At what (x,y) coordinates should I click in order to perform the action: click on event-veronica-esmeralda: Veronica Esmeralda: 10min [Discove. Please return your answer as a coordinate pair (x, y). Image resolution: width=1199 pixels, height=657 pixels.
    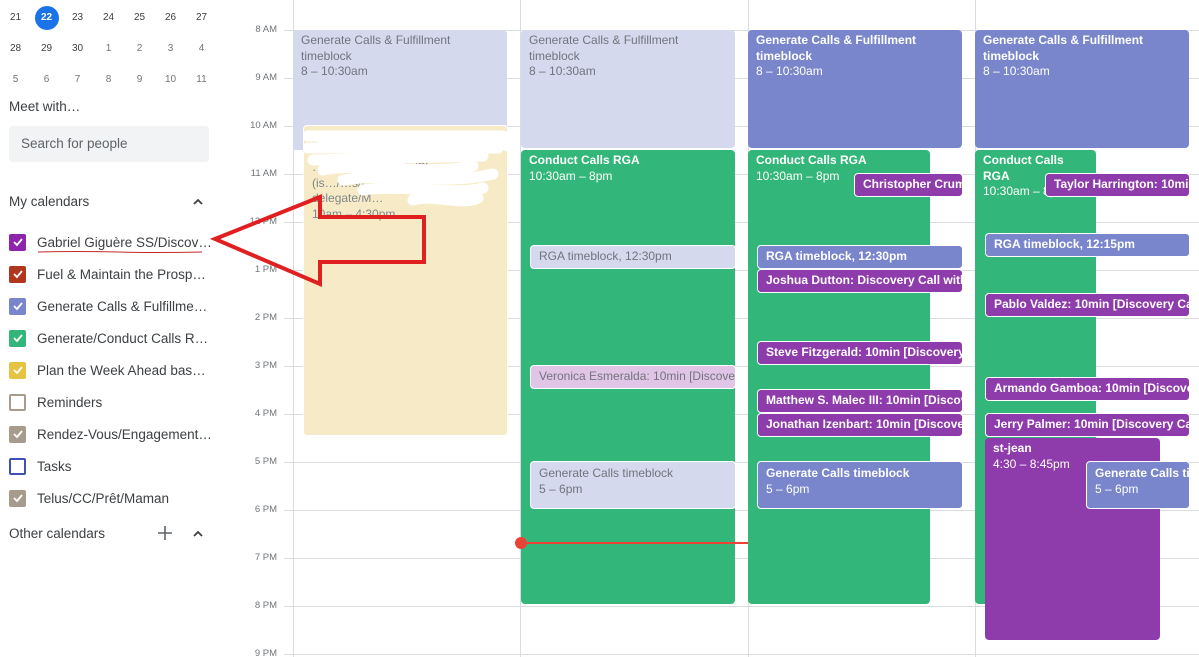
    Looking at the image, I should click on (633, 377).